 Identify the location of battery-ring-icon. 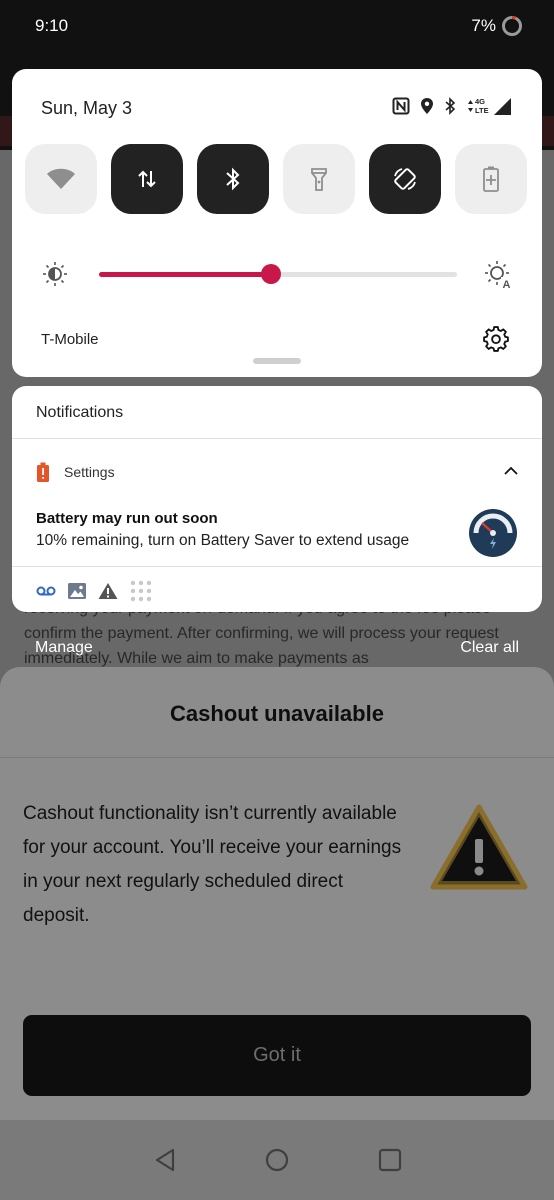
(512, 26).